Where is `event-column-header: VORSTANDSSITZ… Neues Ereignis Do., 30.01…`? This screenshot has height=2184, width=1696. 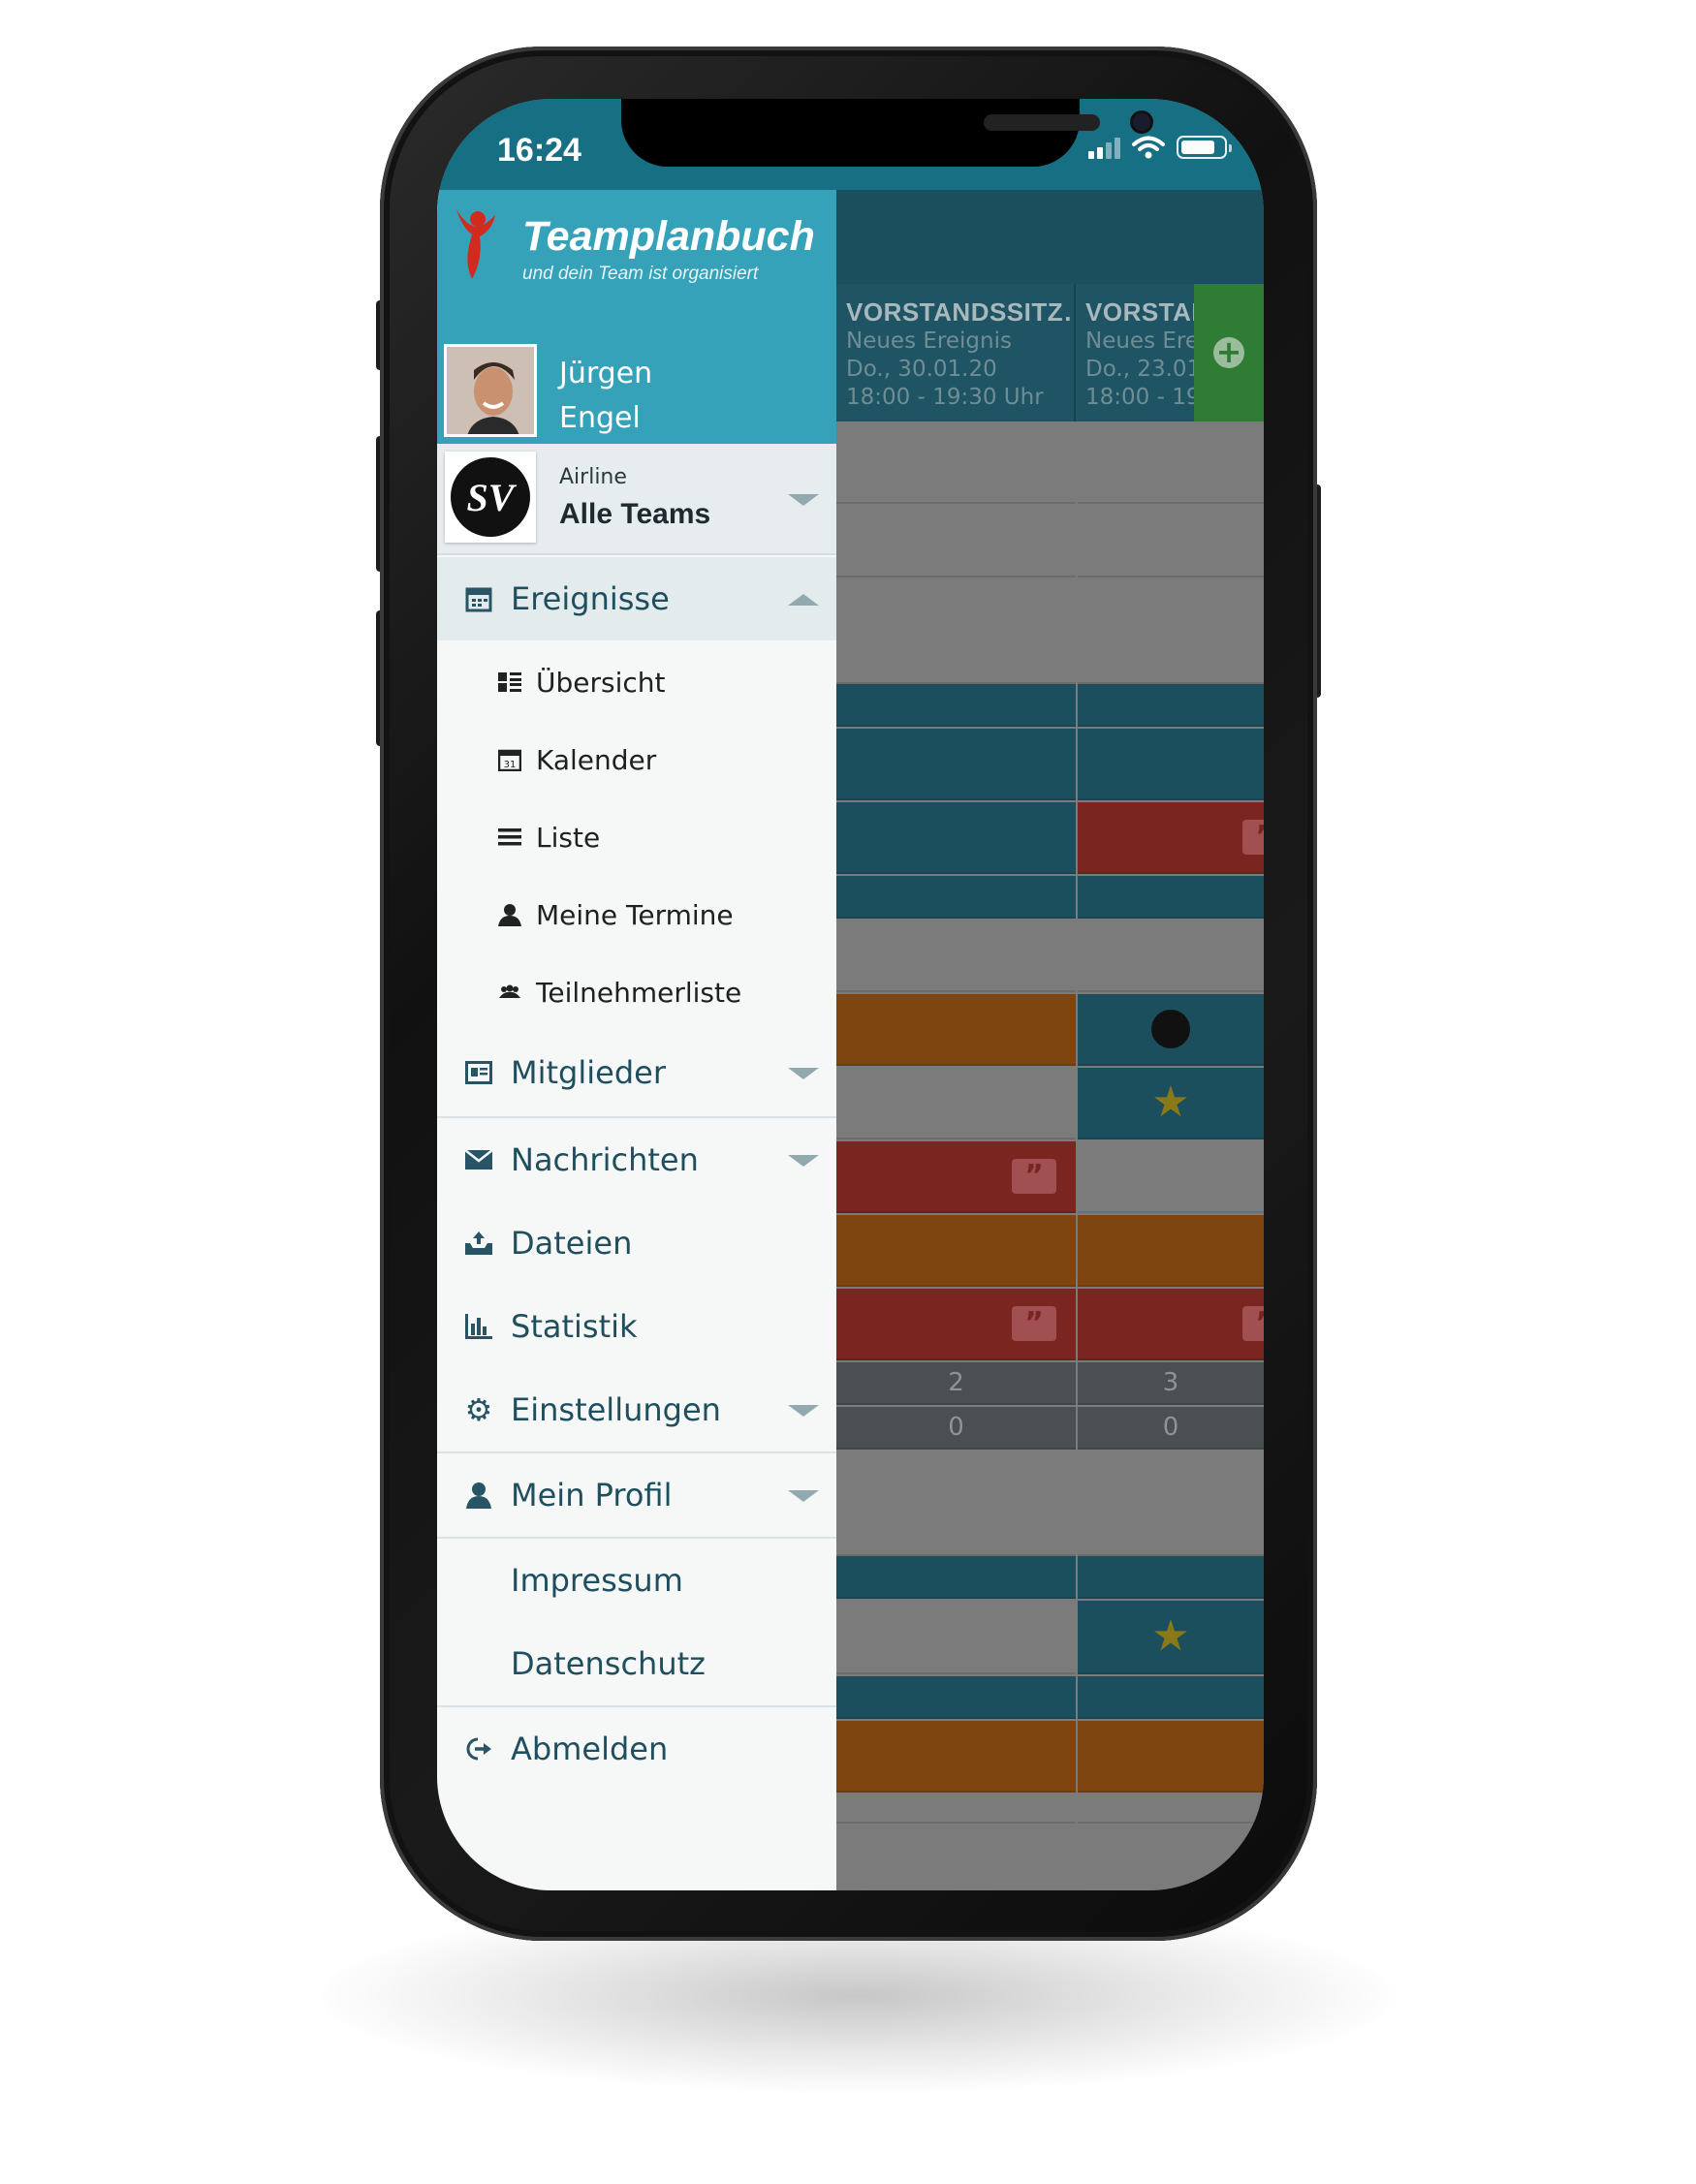 event-column-header: VORSTANDSSITZ… Neues Ereignis Do., 30.01… is located at coordinates (956, 353).